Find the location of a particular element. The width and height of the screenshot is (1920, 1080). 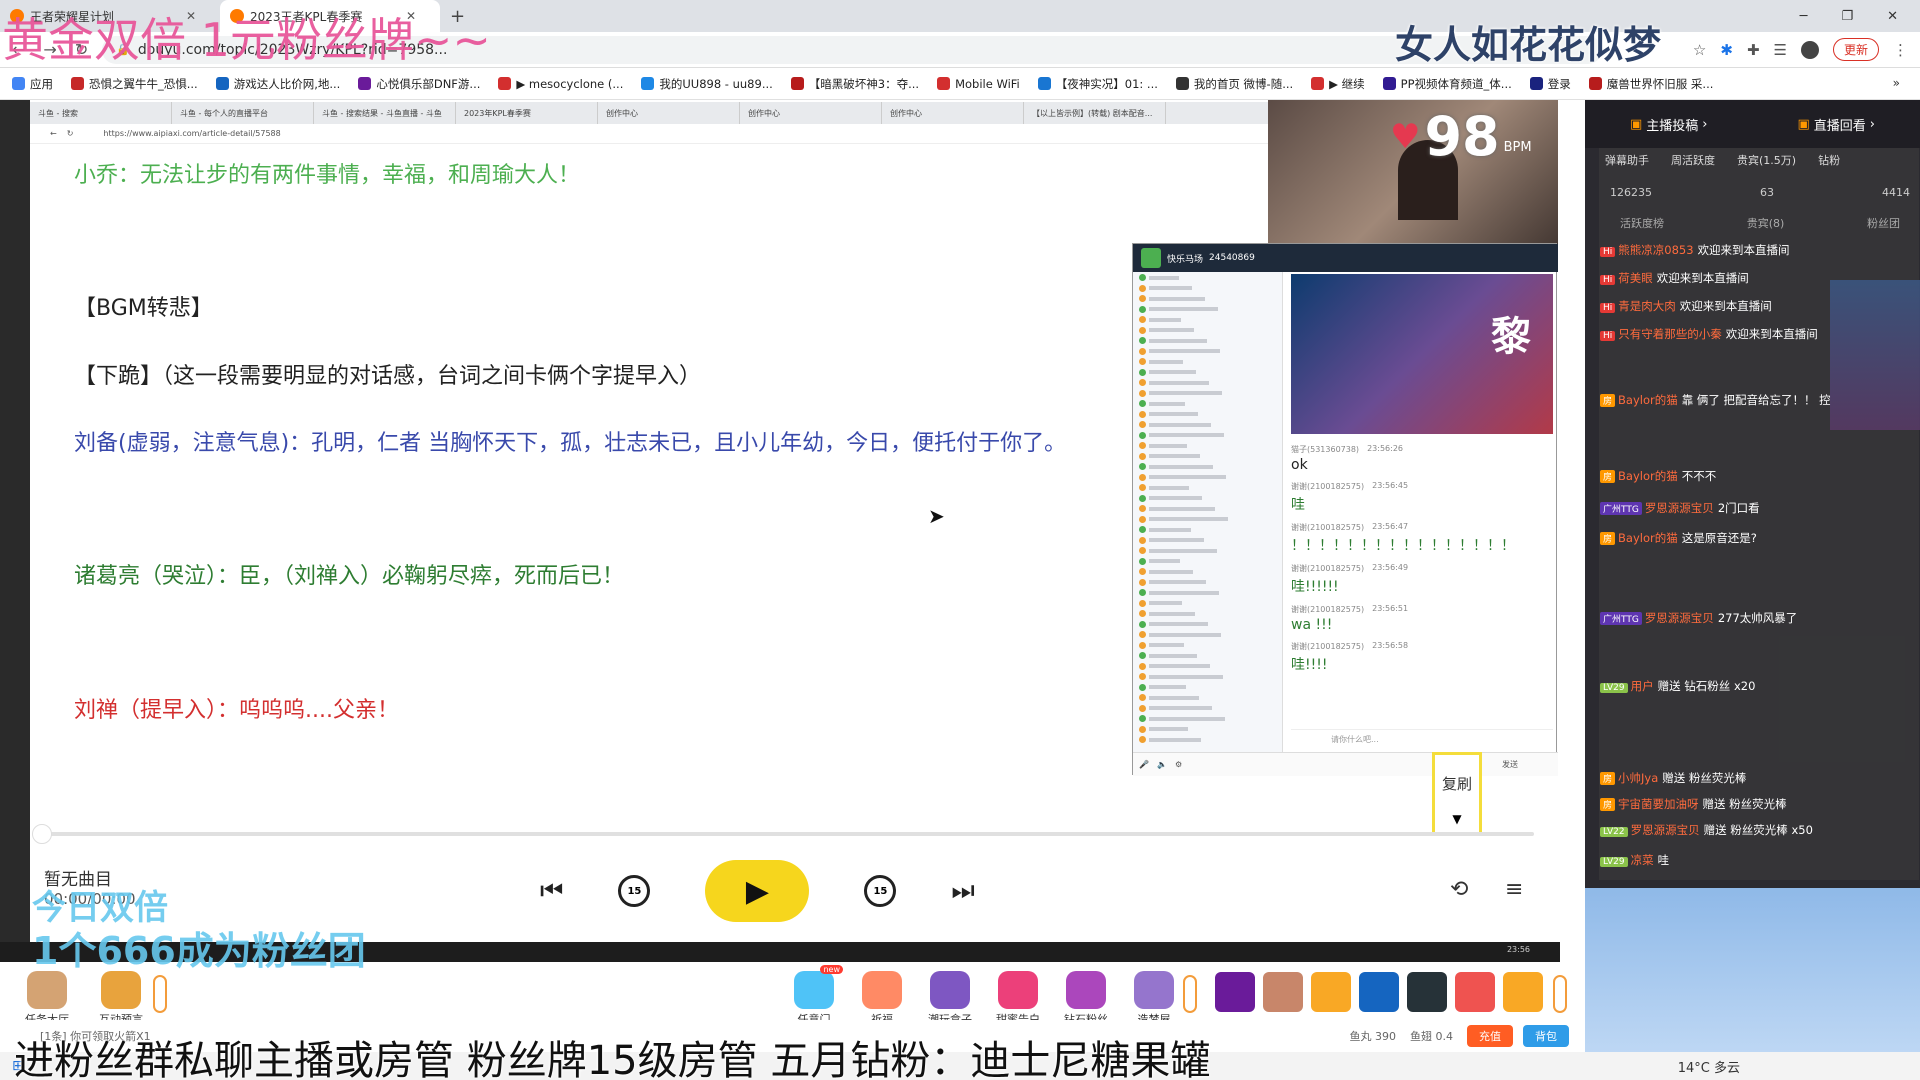

chat-username: 只有守着那些的小秦 is located at coordinates (1670, 334).